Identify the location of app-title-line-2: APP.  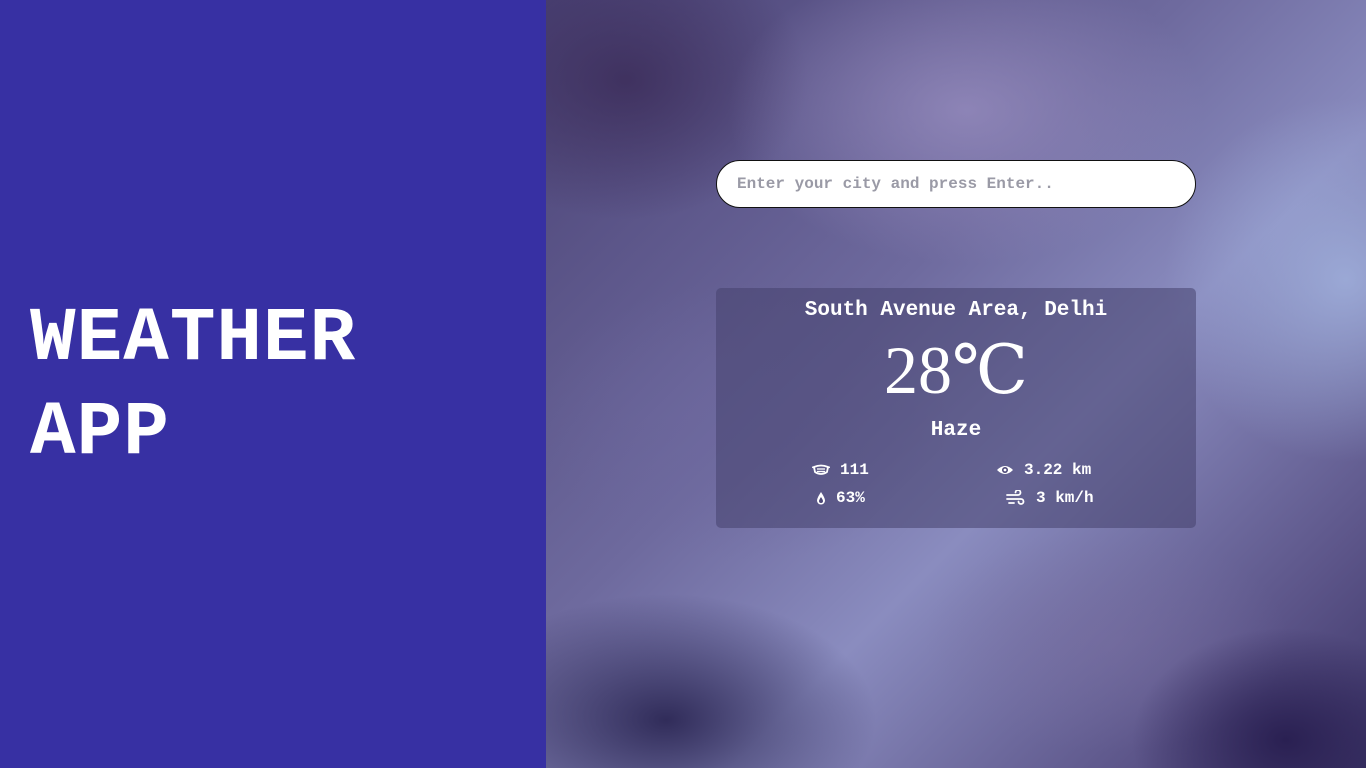
(100, 433).